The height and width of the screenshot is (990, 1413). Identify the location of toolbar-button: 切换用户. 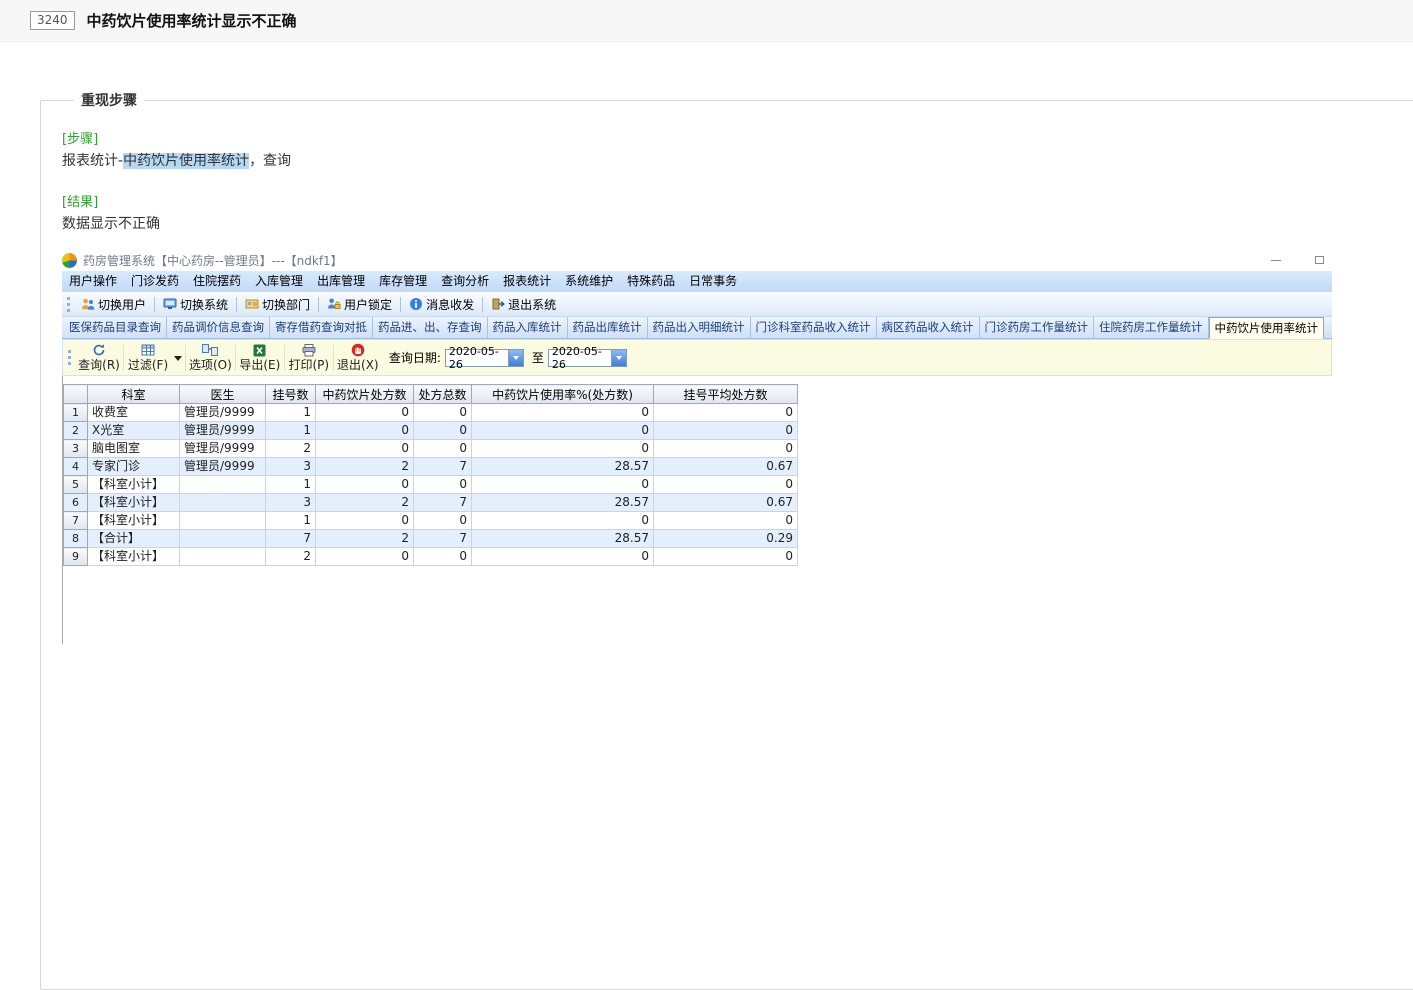
(113, 304).